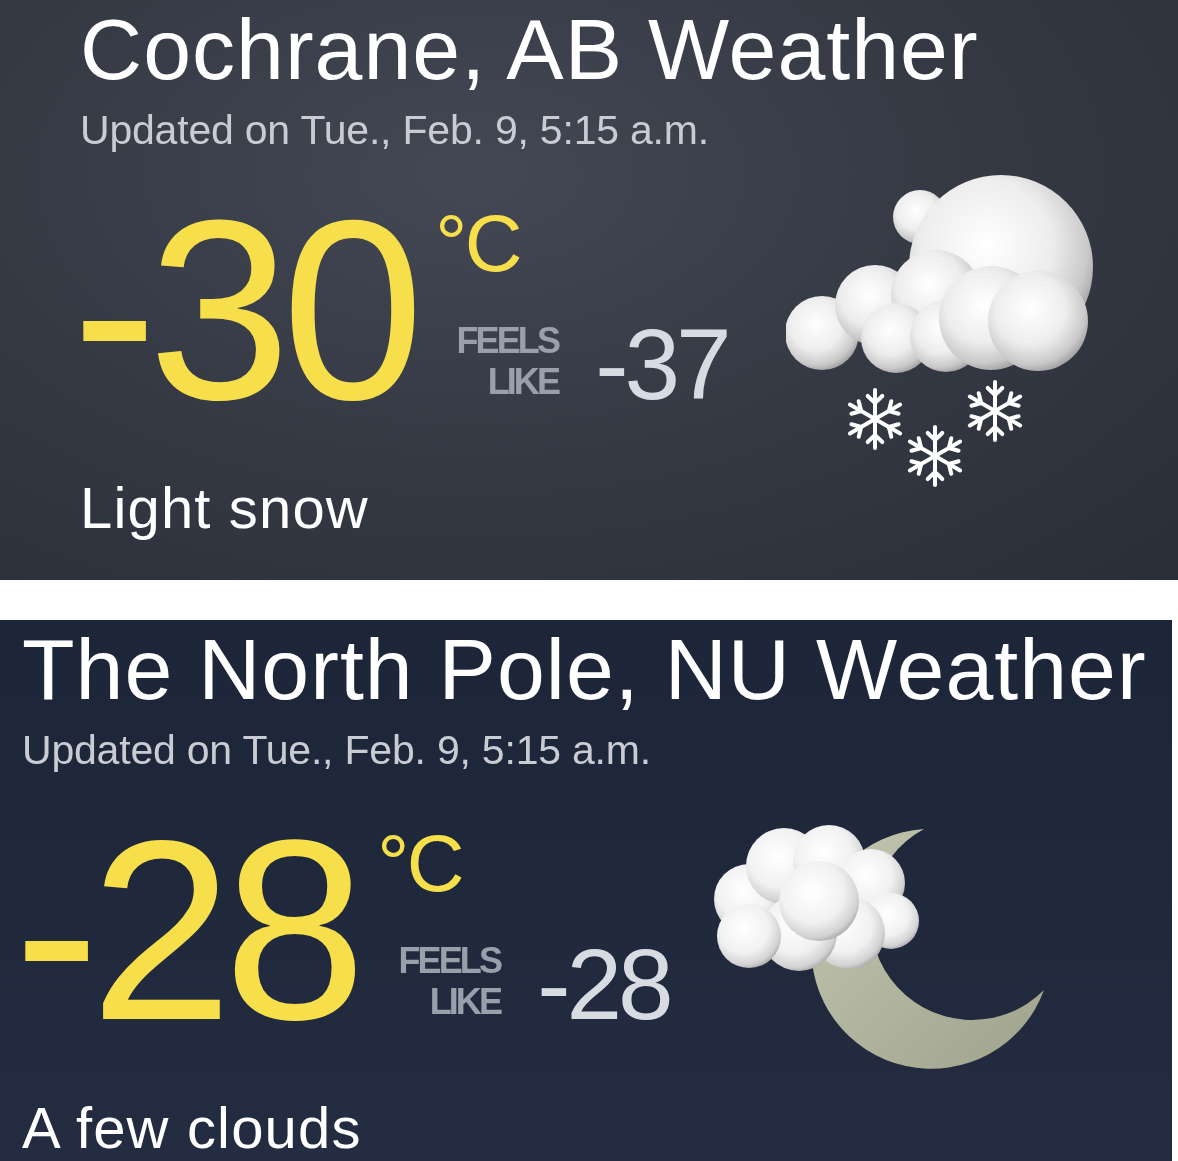 This screenshot has width=1178, height=1161. What do you see at coordinates (662, 363) in the screenshot?
I see `feels-like-value: -37` at bounding box center [662, 363].